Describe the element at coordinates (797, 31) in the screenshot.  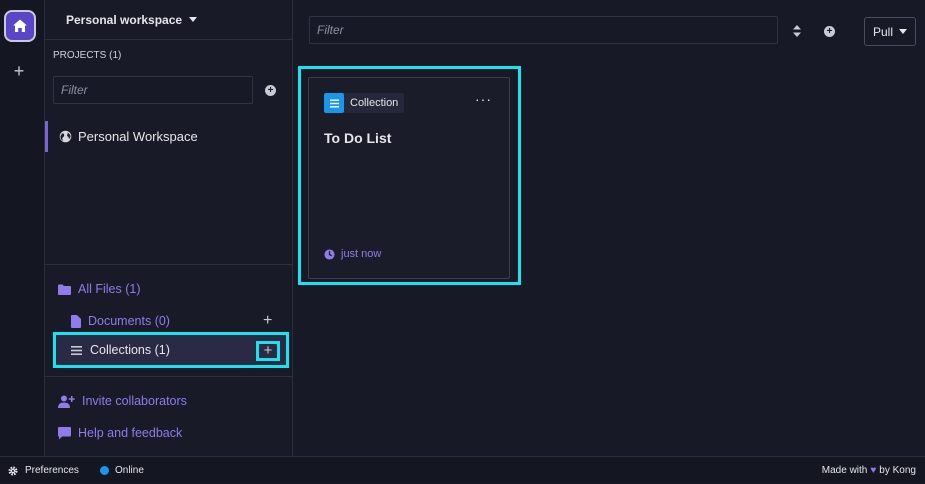
I see `sort-icon` at that location.